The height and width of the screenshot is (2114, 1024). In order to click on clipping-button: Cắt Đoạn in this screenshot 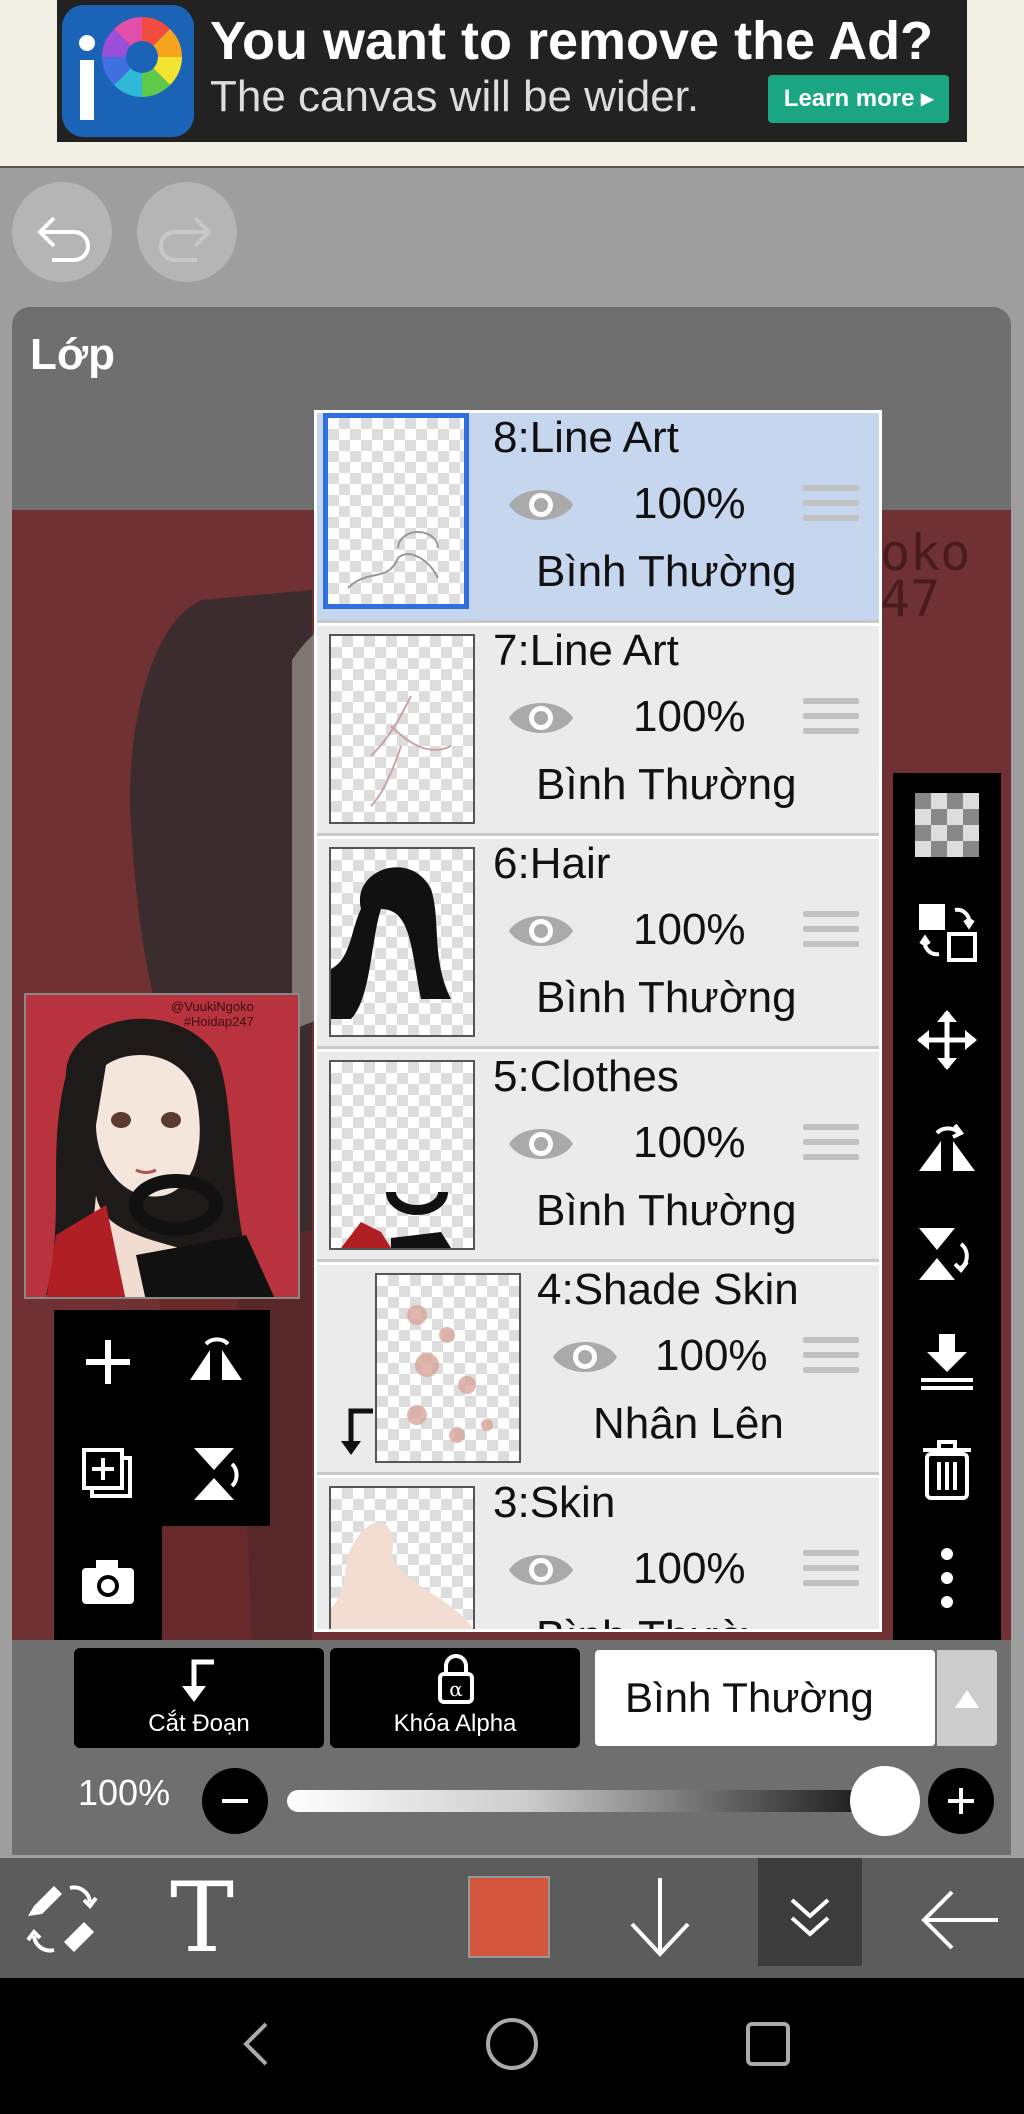, I will do `click(199, 1698)`.